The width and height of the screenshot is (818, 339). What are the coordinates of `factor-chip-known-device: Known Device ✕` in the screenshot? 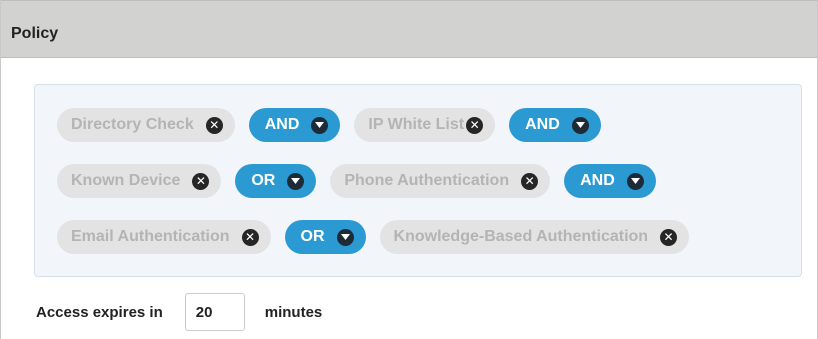 It's located at (139, 181).